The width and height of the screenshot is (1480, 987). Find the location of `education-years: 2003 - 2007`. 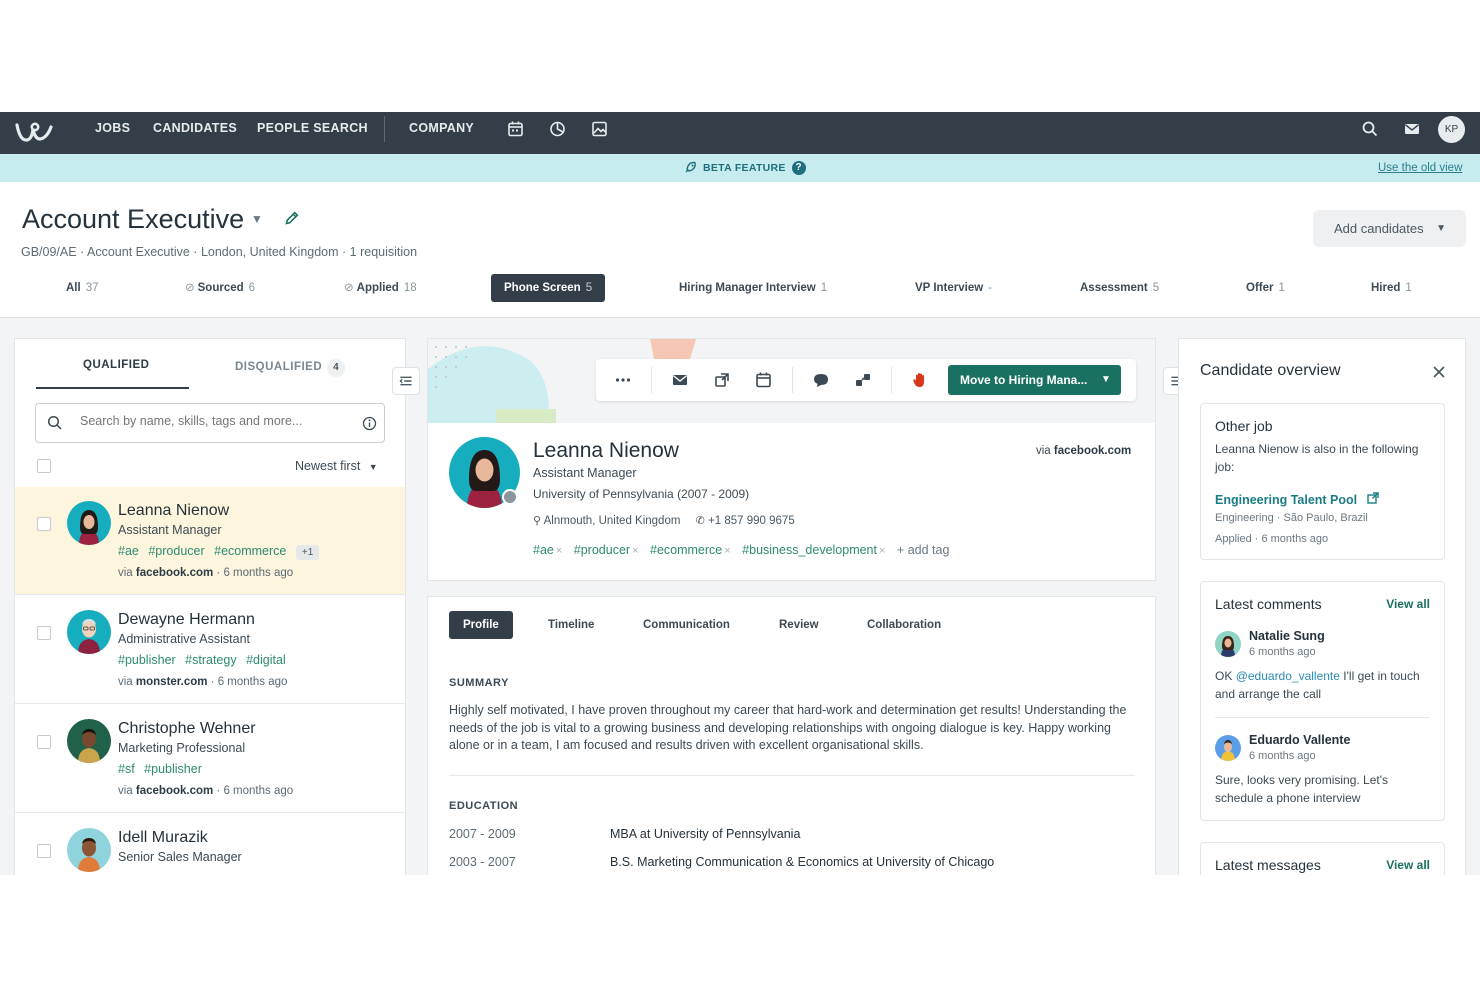

education-years: 2003 - 2007 is located at coordinates (482, 862).